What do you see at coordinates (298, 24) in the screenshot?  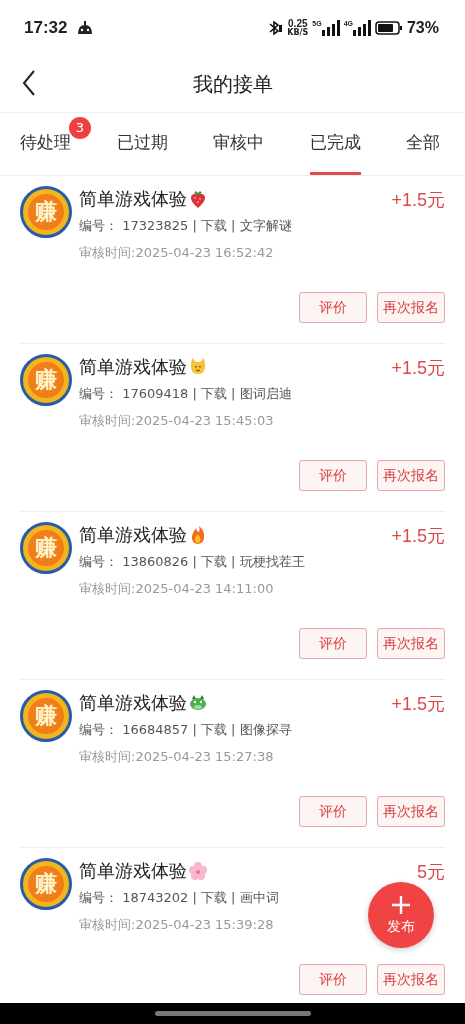 I see `network-speed: 0.25` at bounding box center [298, 24].